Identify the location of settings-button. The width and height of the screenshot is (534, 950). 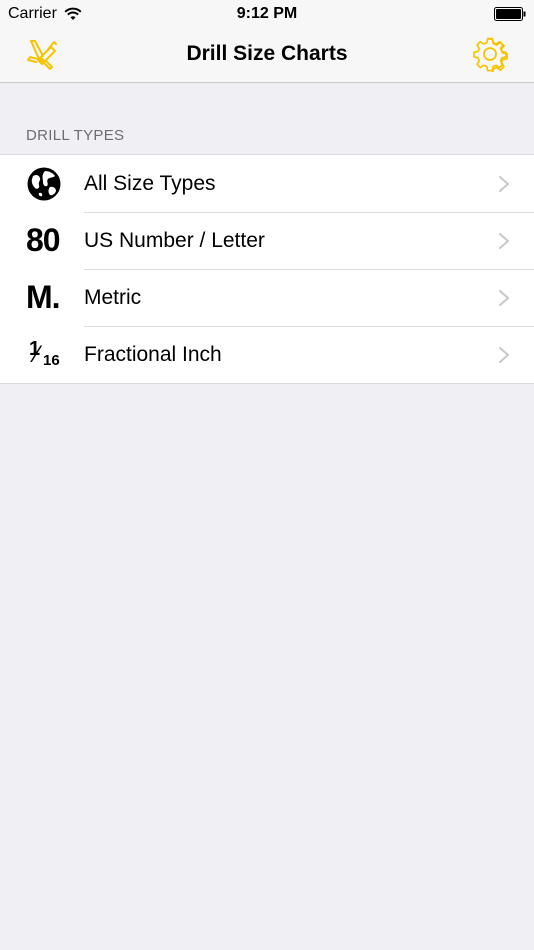
(490, 54).